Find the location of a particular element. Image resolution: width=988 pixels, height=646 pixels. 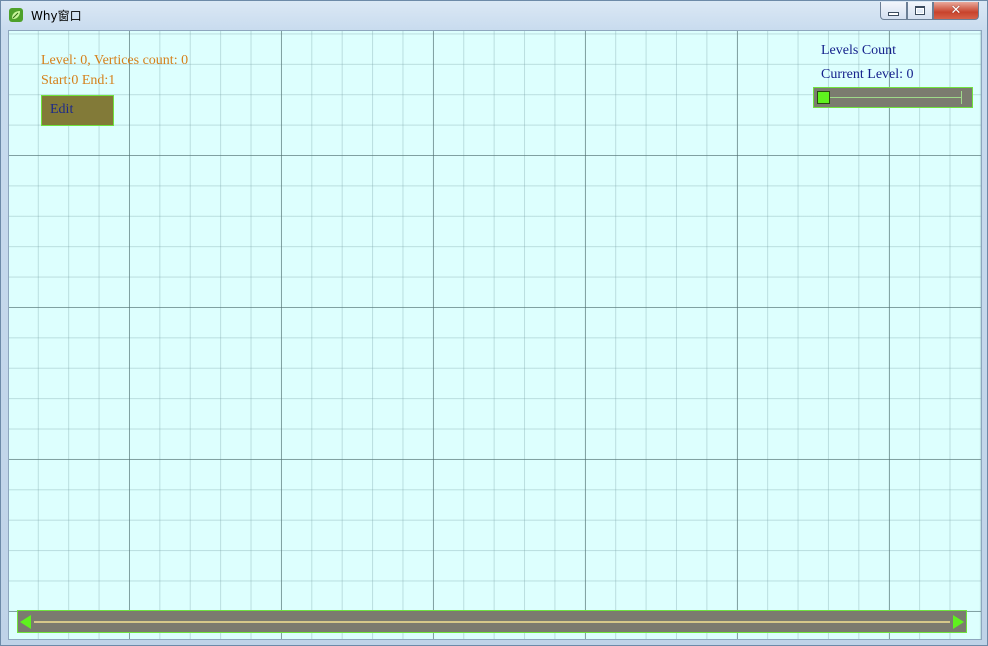

horizontal-scrollbar is located at coordinates (492, 621).